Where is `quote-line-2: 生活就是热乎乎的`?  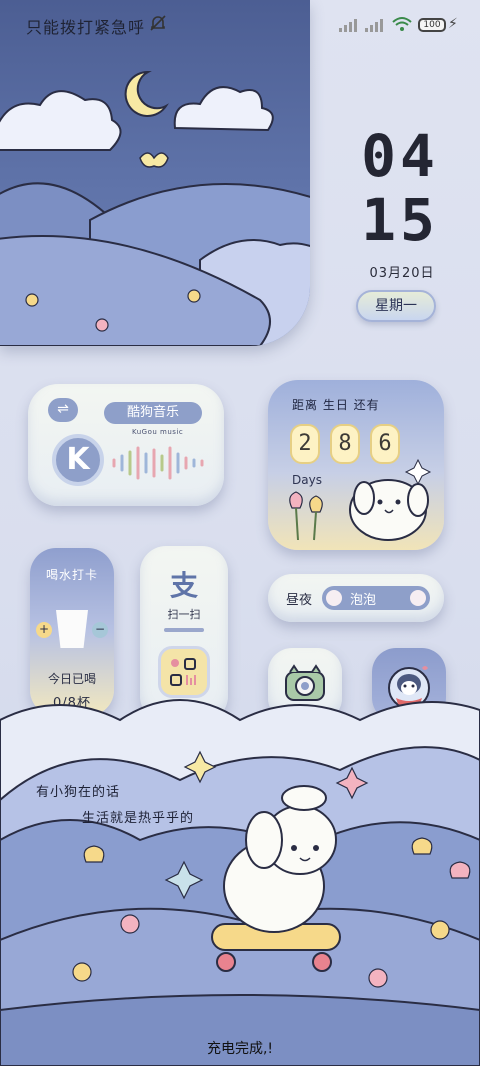 quote-line-2: 生活就是热乎乎的 is located at coordinates (138, 818).